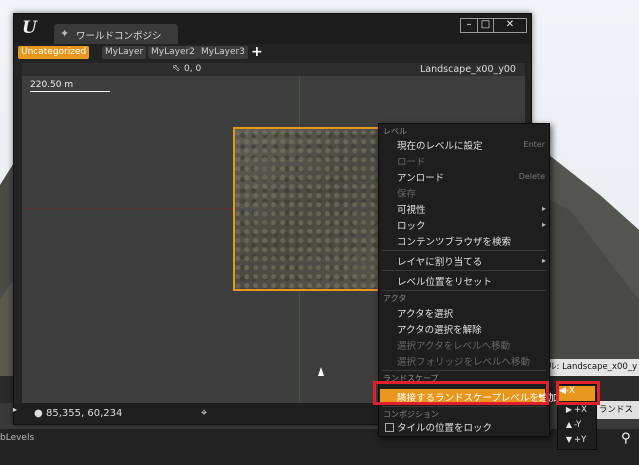  I want to click on menu-unload: アンロード, so click(420, 177).